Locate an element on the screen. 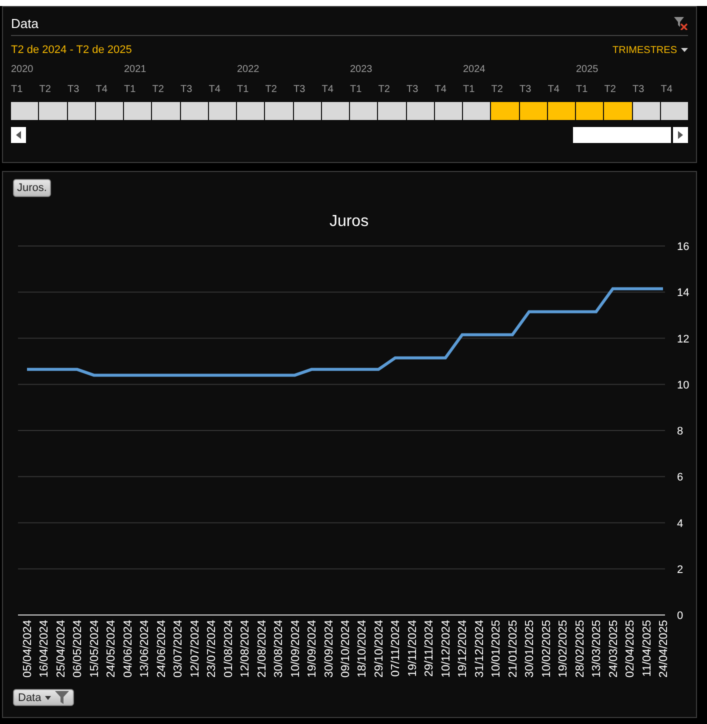  x-tick-label: 10/12/2024 is located at coordinates (446, 649).